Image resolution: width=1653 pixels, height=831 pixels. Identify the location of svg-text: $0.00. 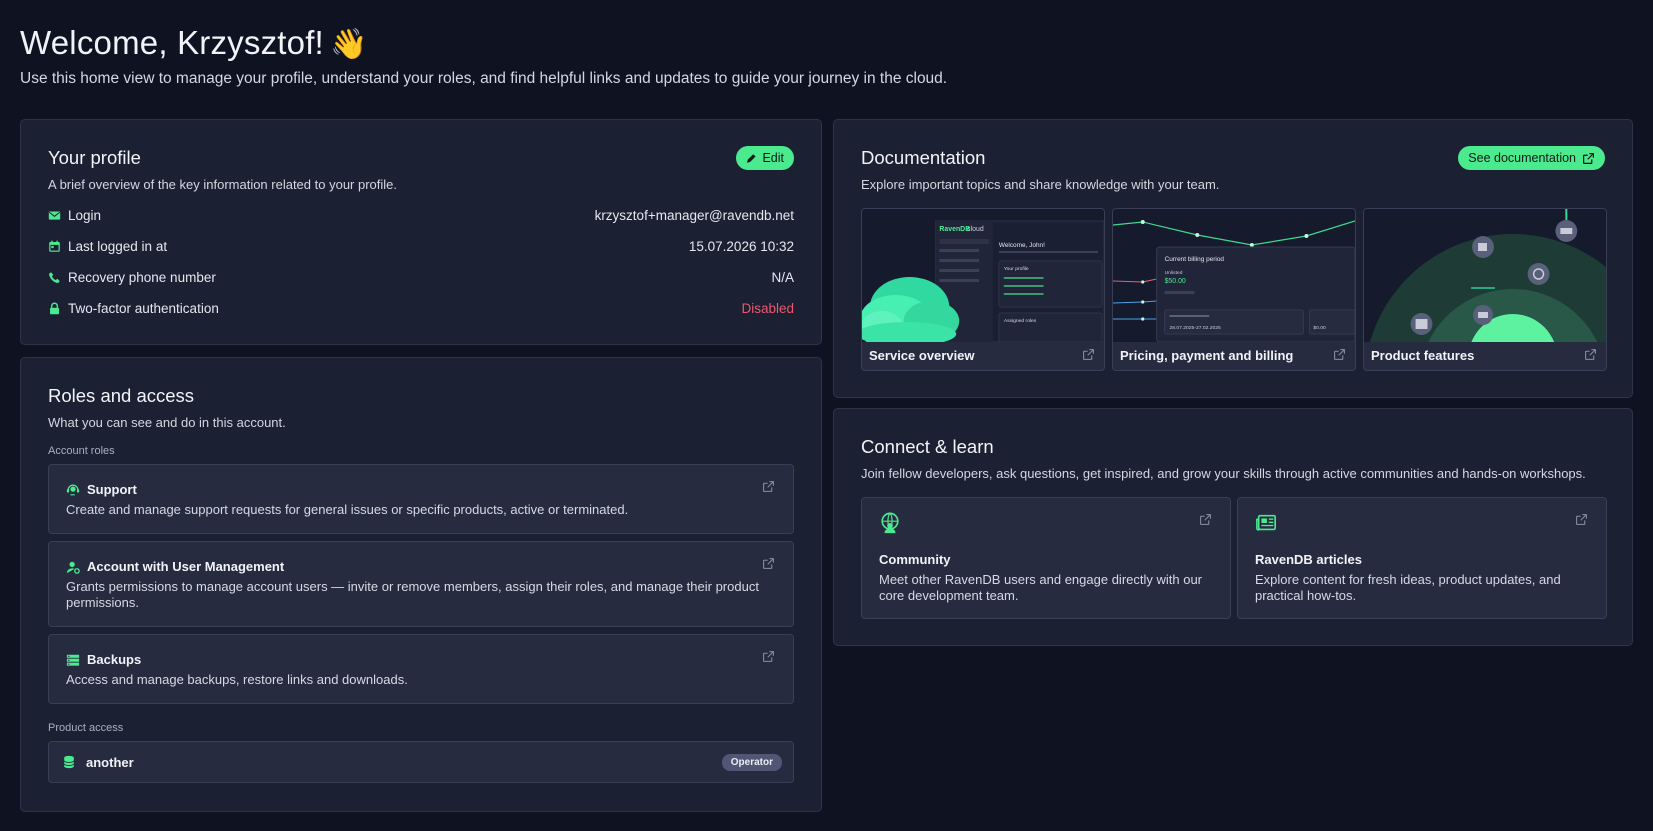
(1319, 328).